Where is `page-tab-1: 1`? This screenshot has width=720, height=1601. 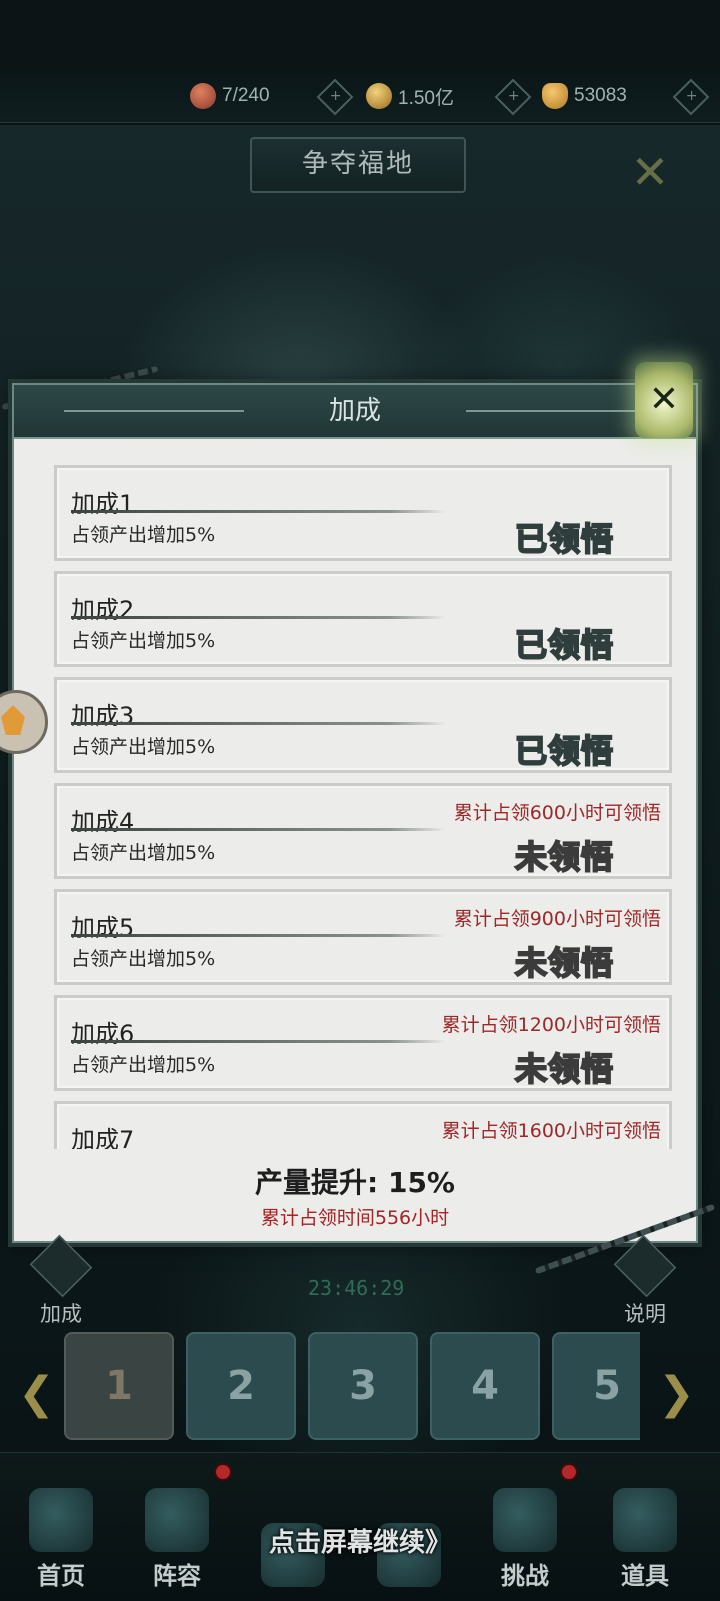
page-tab-1: 1 is located at coordinates (119, 1386).